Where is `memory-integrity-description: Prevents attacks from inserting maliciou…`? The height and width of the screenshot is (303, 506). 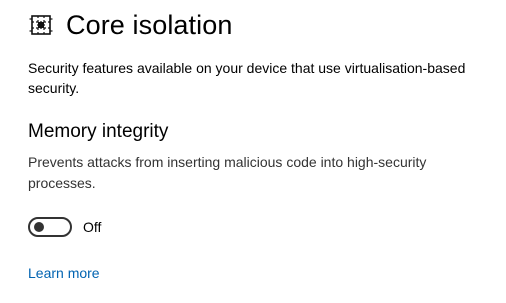
memory-integrity-description: Prevents attacks from inserting maliciou… is located at coordinates (227, 172).